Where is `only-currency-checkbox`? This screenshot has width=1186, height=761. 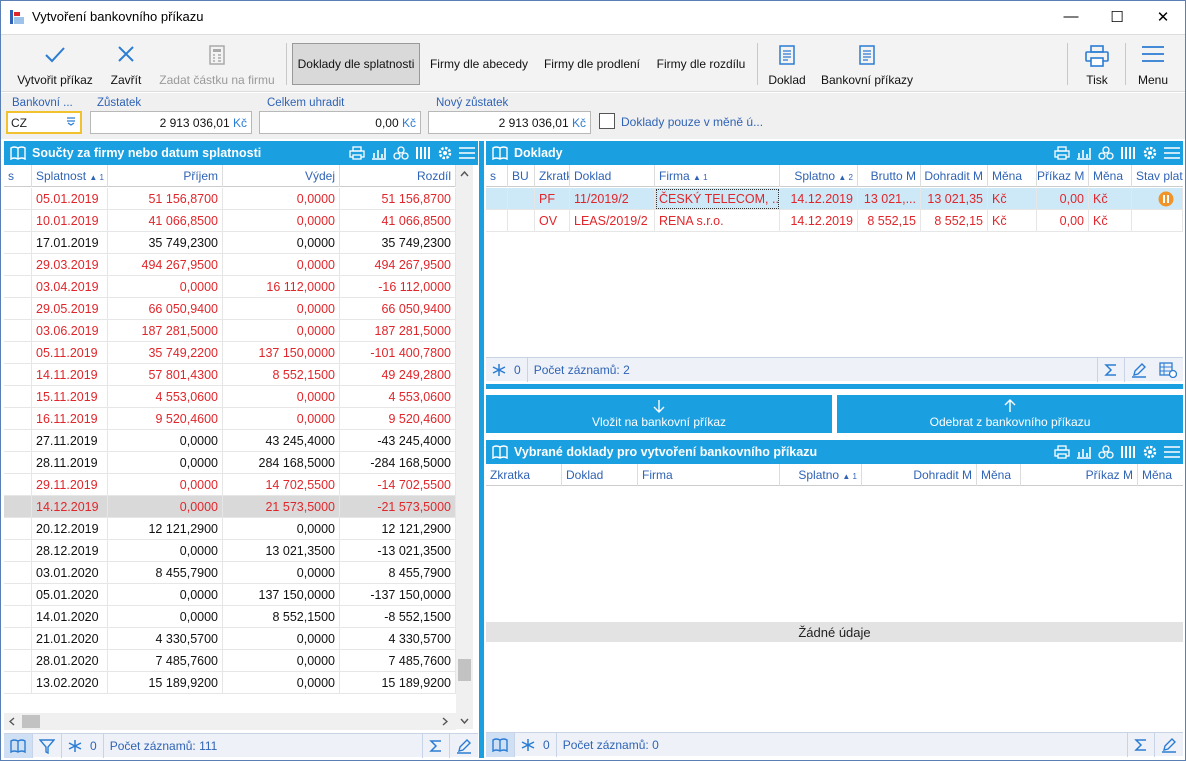 only-currency-checkbox is located at coordinates (607, 121).